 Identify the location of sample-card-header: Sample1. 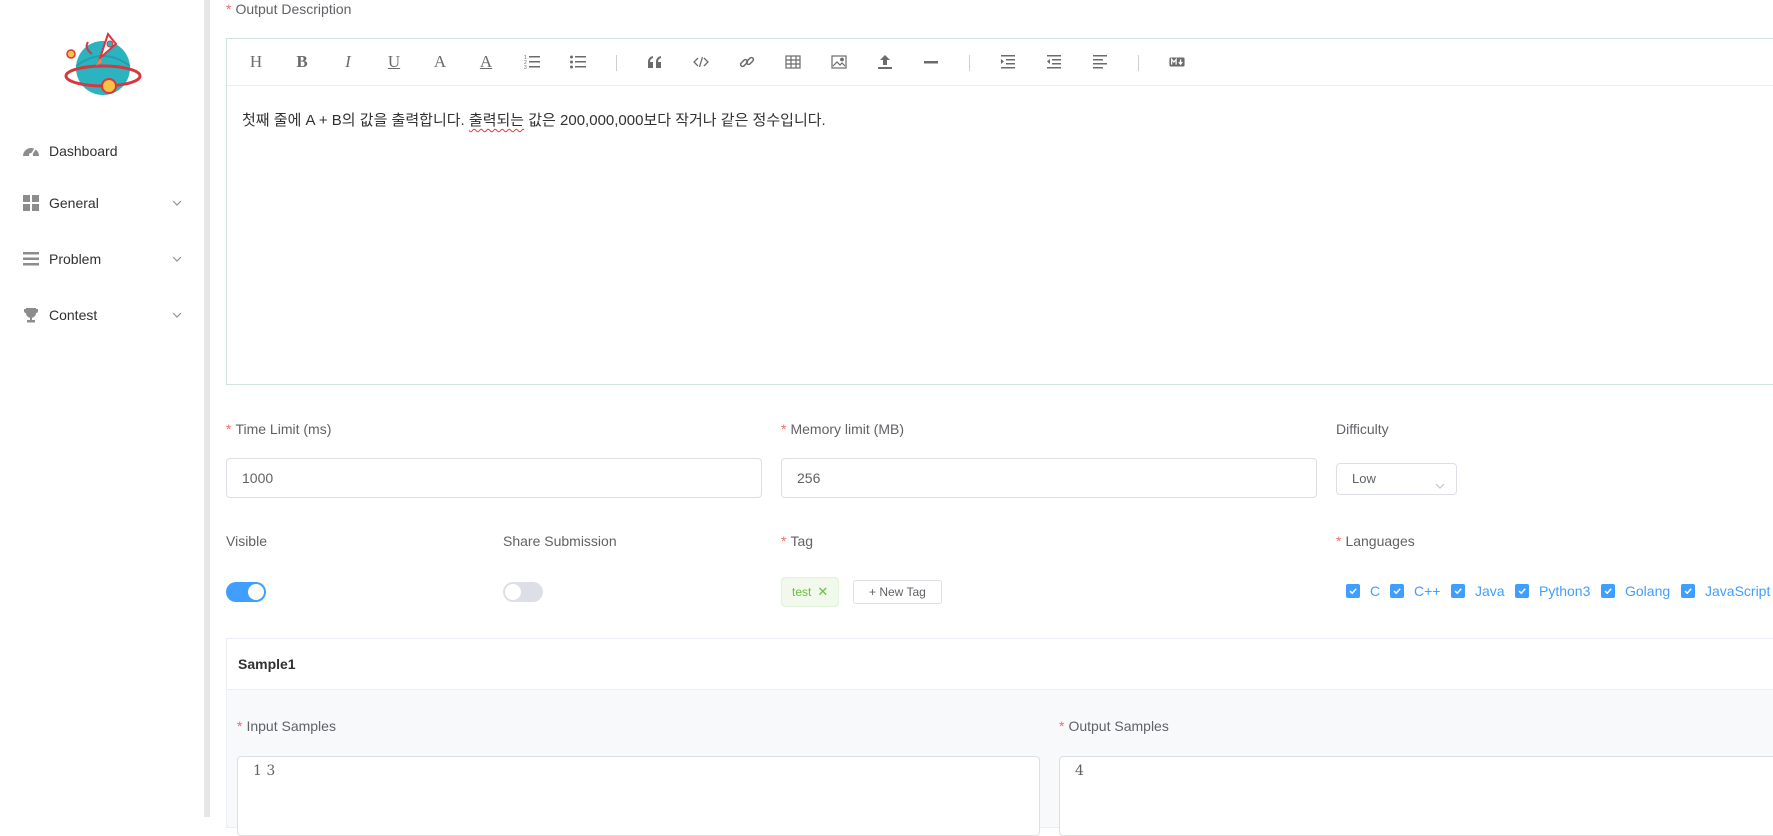
(1000, 664).